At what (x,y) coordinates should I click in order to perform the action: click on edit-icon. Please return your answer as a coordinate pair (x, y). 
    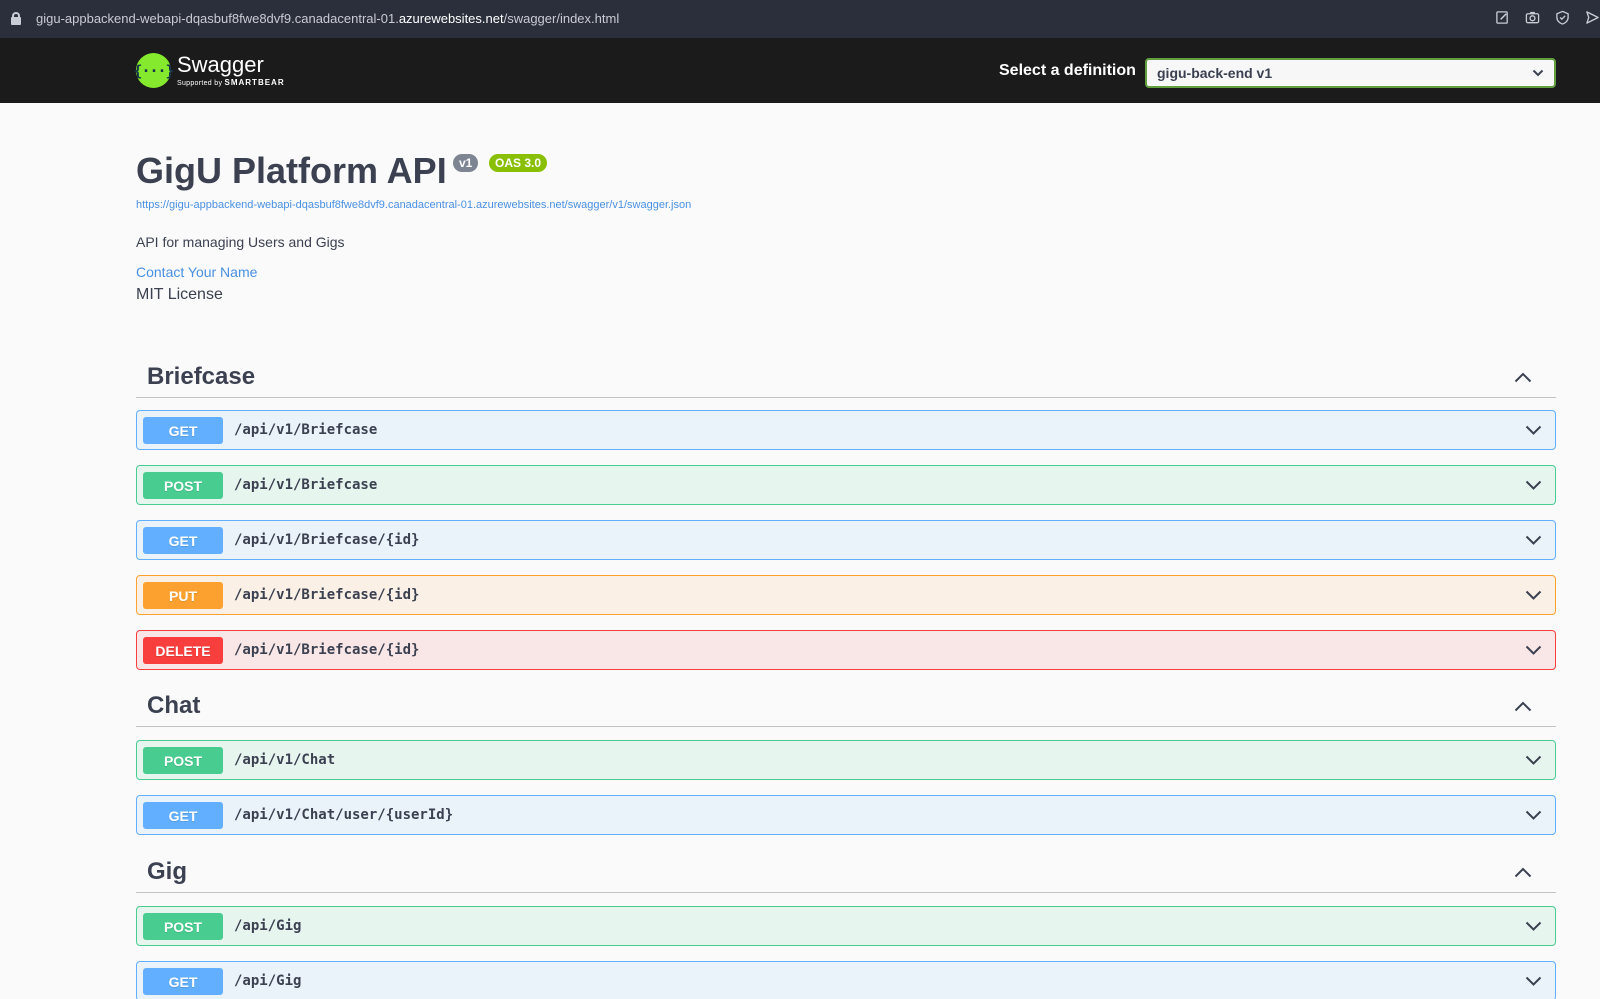
    Looking at the image, I should click on (1502, 17).